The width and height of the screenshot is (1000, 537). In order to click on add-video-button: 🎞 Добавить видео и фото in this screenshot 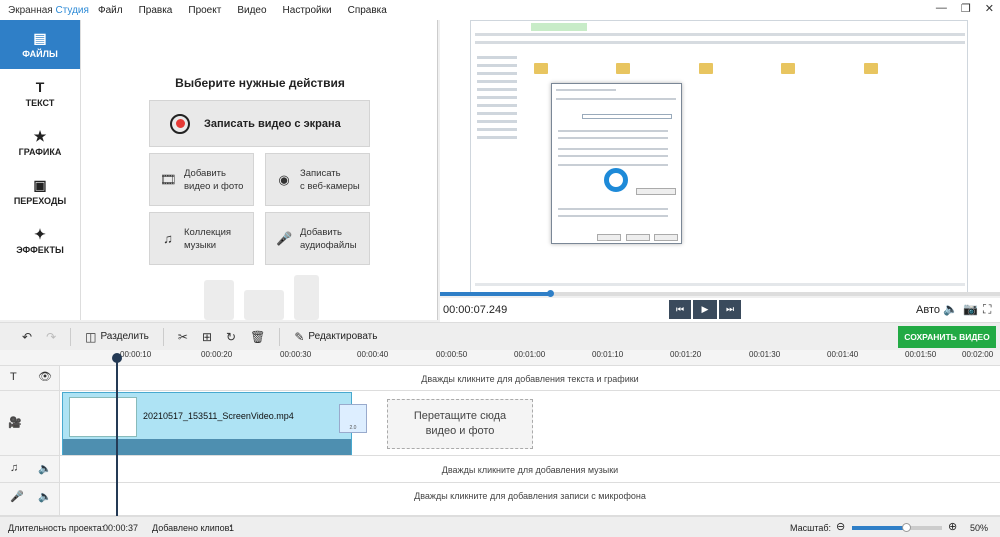, I will do `click(201, 179)`.